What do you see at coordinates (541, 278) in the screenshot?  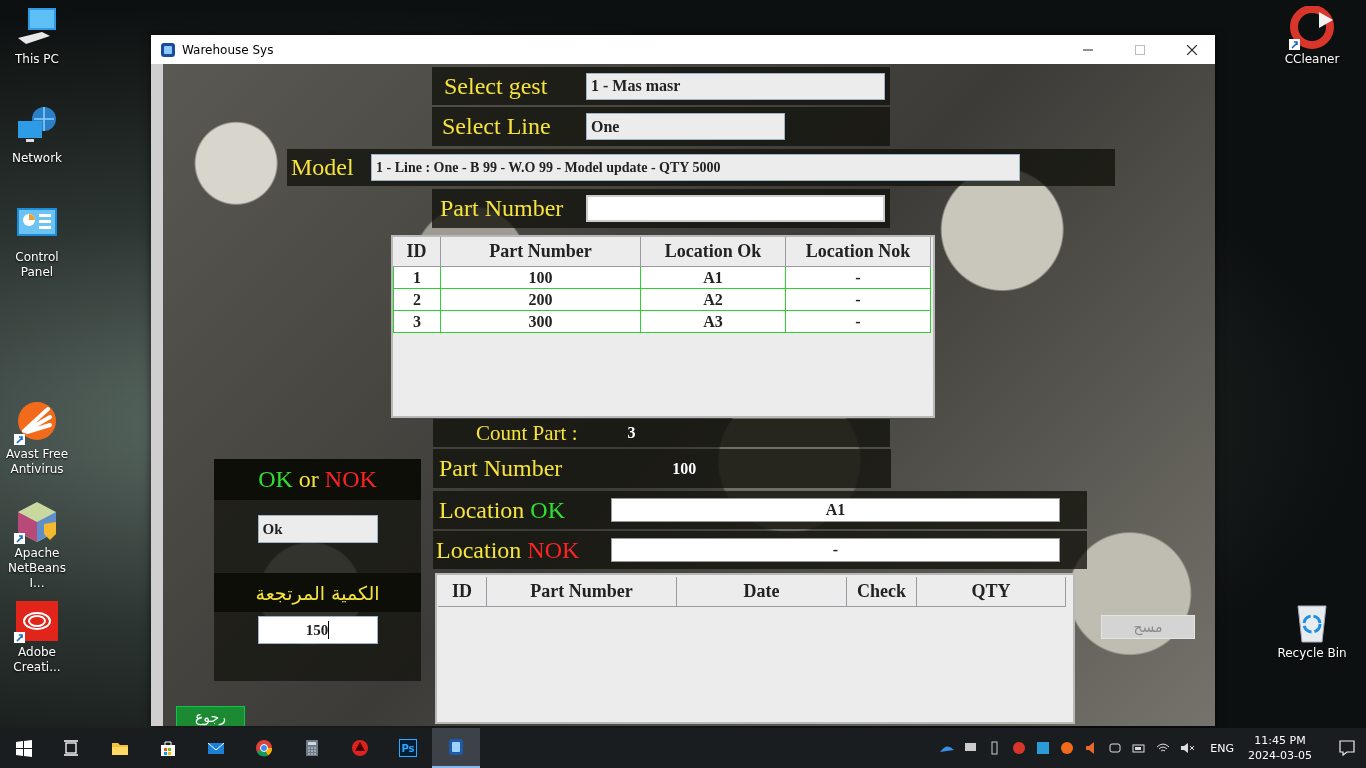 I see `table-cell: 100` at bounding box center [541, 278].